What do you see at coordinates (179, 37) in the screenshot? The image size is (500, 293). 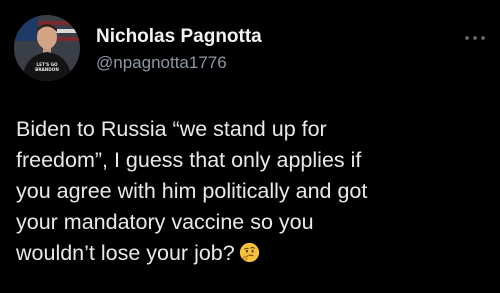 I see `author-display-name: Nicholas Pagnotta` at bounding box center [179, 37].